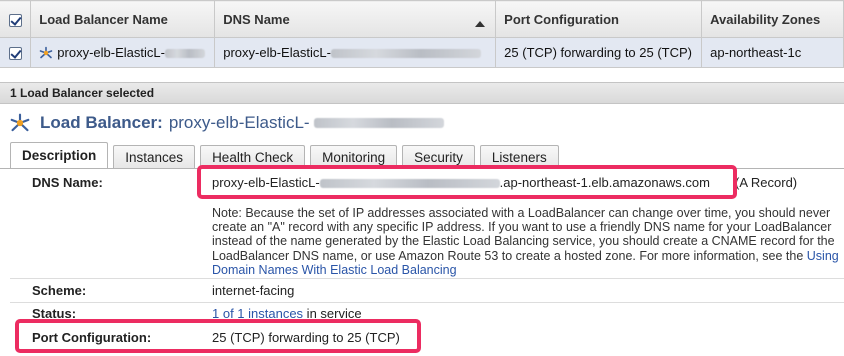  I want to click on redacted-title-name, so click(378, 123).